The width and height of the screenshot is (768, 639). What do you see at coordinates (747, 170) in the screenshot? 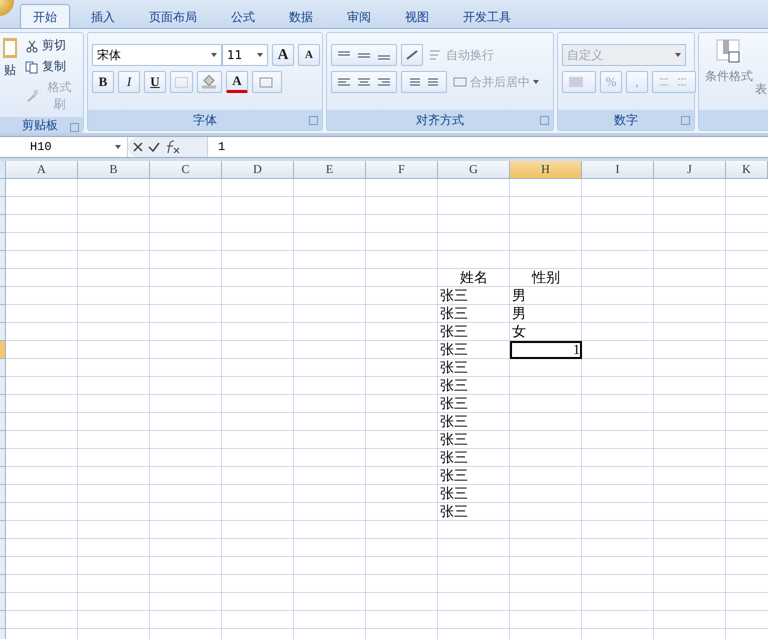
I see `column-header: K` at bounding box center [747, 170].